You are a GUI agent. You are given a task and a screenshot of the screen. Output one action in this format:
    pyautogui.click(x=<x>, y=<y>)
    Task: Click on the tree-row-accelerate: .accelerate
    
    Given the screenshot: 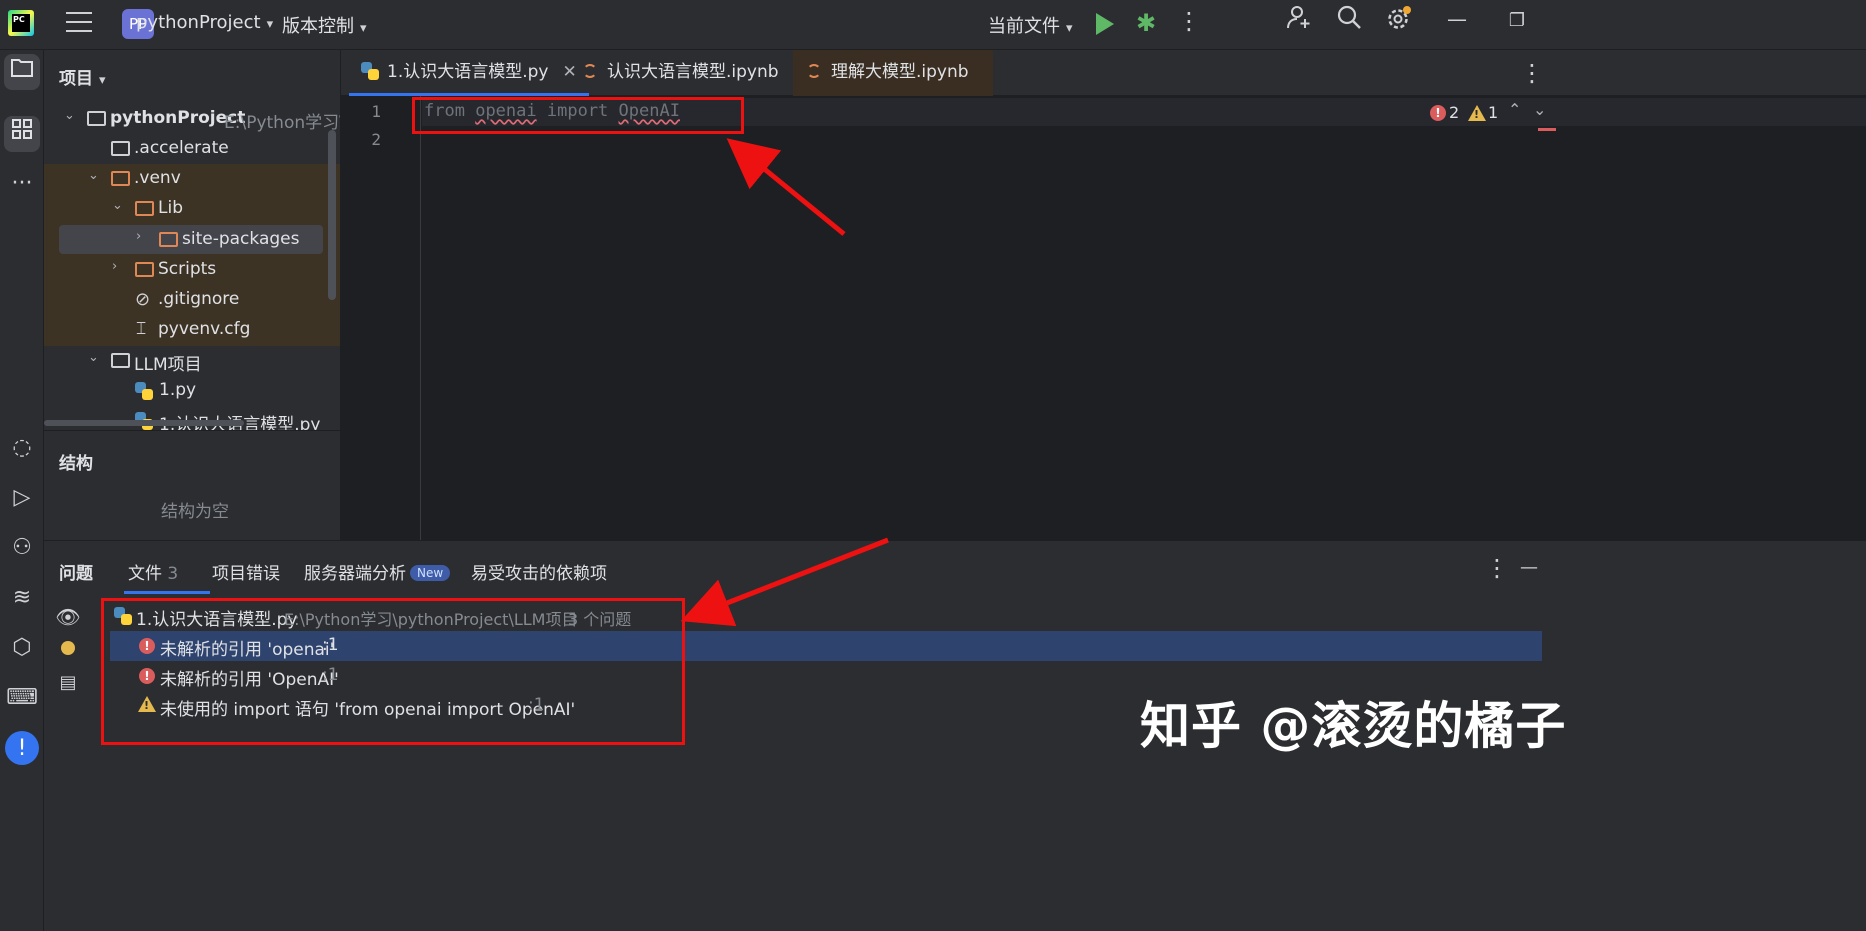 What is the action you would take?
    pyautogui.click(x=192, y=149)
    